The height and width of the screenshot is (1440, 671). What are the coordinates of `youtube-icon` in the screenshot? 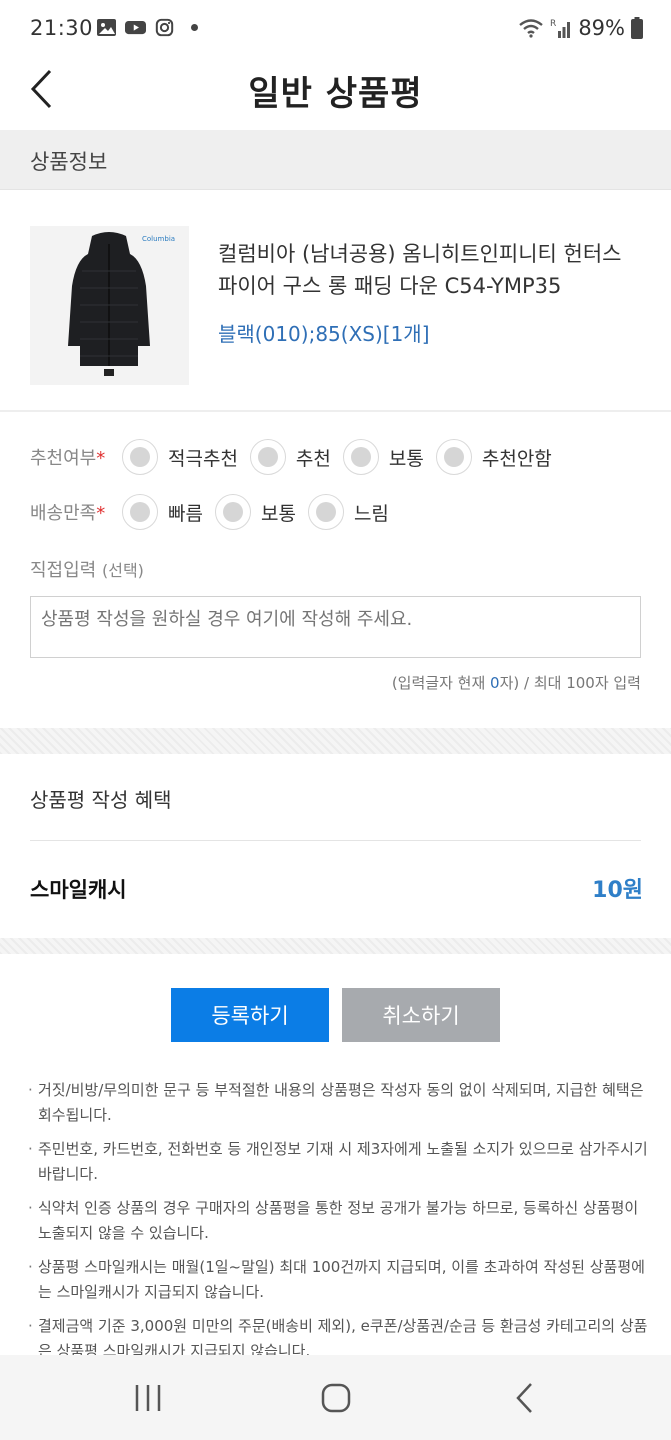 It's located at (135, 27).